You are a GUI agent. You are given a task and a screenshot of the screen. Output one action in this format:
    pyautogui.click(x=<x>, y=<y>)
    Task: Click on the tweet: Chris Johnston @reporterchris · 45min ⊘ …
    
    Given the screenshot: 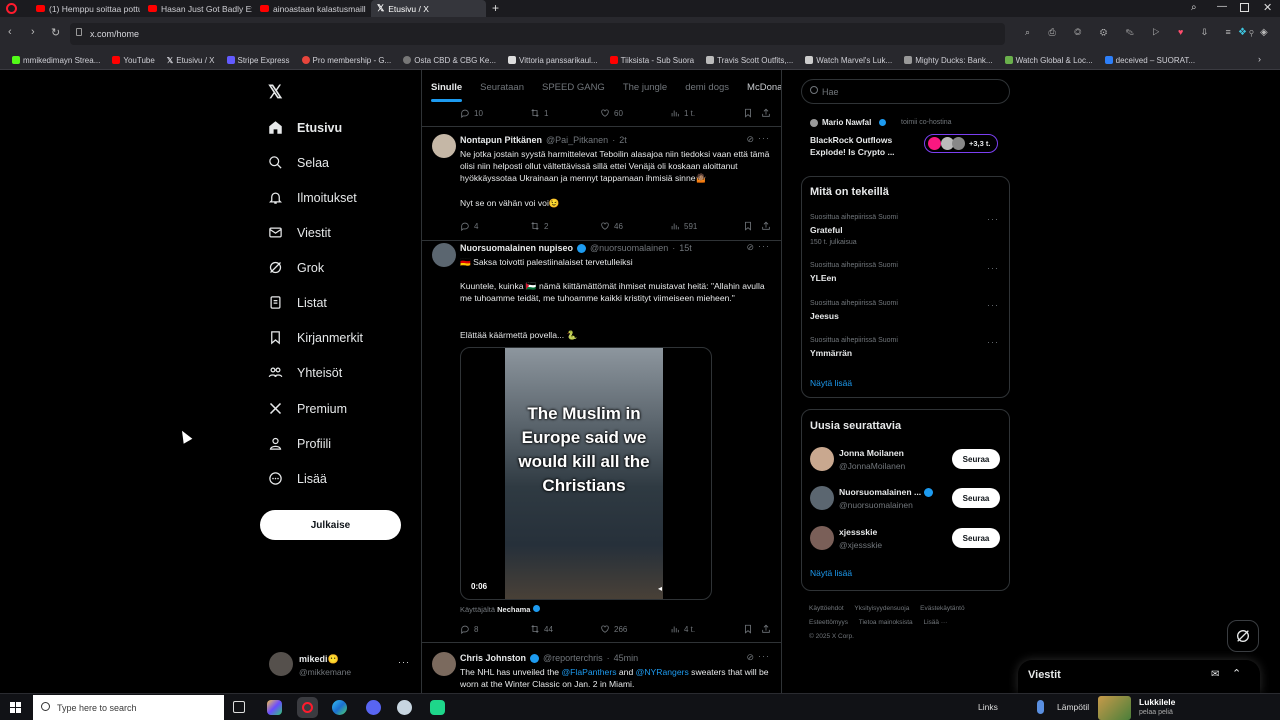 What is the action you would take?
    pyautogui.click(x=601, y=668)
    